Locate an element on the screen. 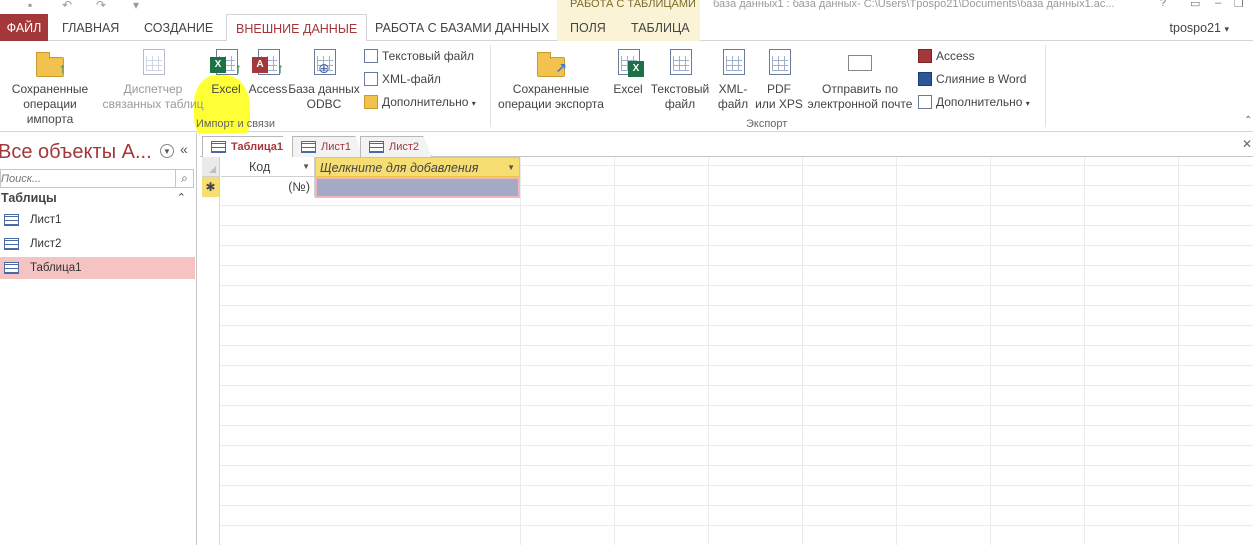  collapse-group-icon: ⌃ is located at coordinates (181, 198).